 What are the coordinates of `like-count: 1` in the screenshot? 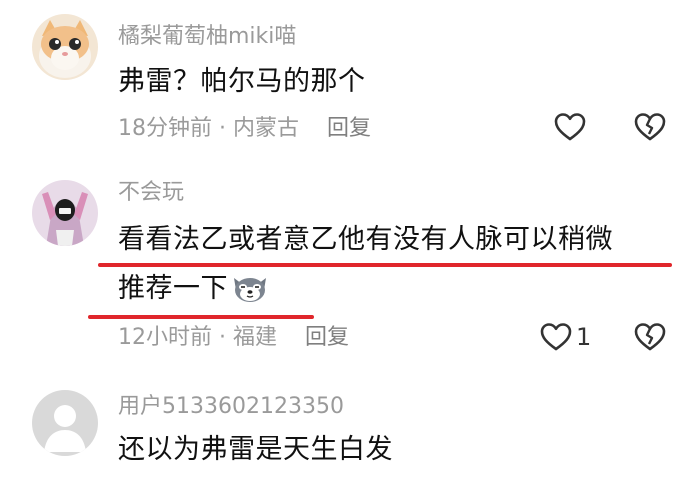 It's located at (584, 337).